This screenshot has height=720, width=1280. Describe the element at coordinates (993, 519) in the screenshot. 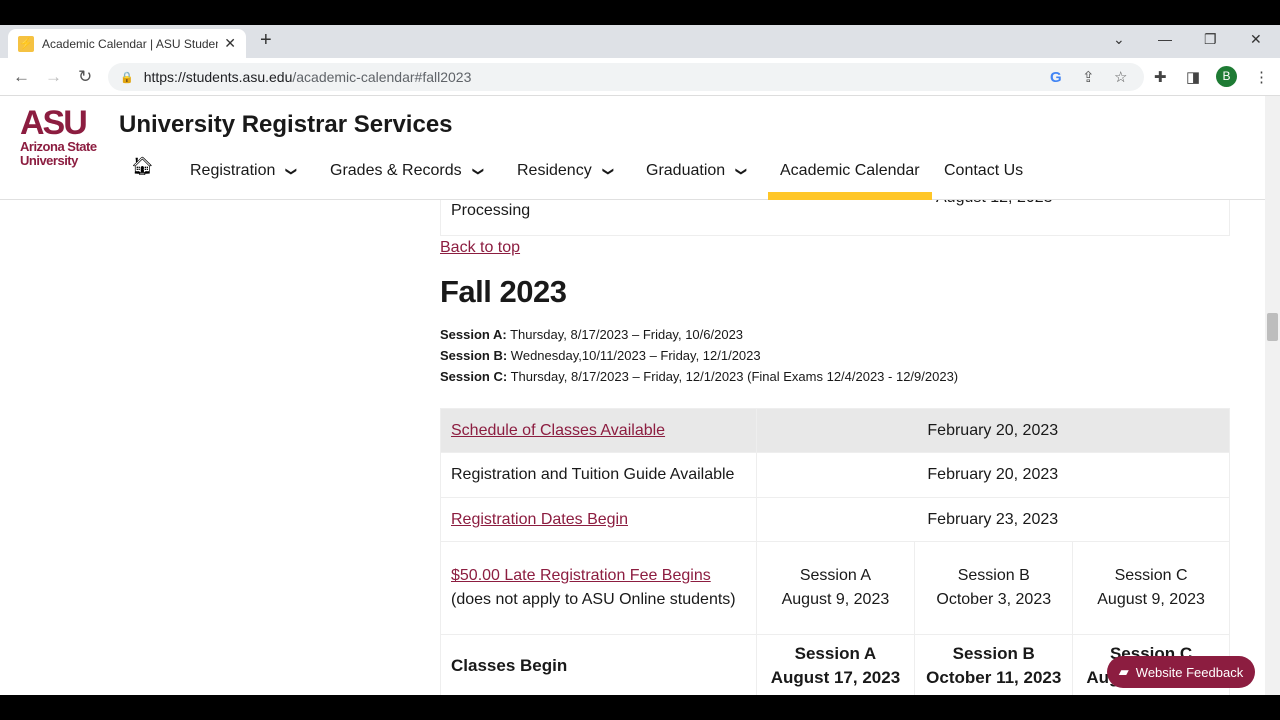

I see `row-date: February 23, 2023` at that location.